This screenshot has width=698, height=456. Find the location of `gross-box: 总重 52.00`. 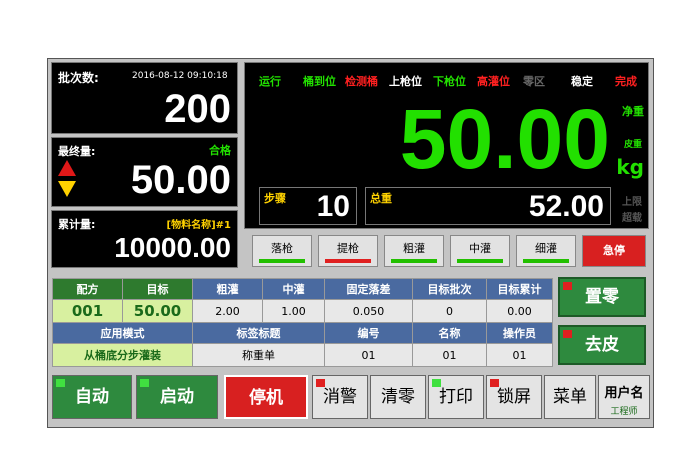

gross-box: 总重 52.00 is located at coordinates (488, 206).